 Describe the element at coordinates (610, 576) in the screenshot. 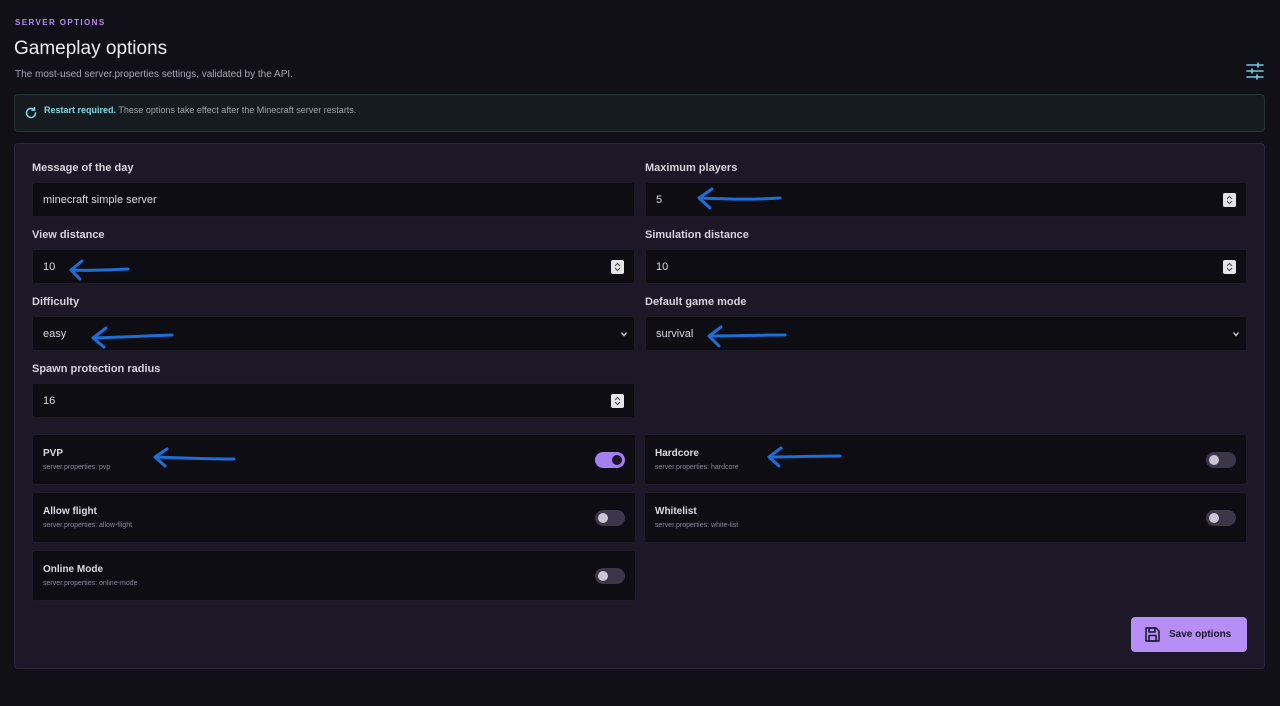

I see `online-mode-switch` at that location.